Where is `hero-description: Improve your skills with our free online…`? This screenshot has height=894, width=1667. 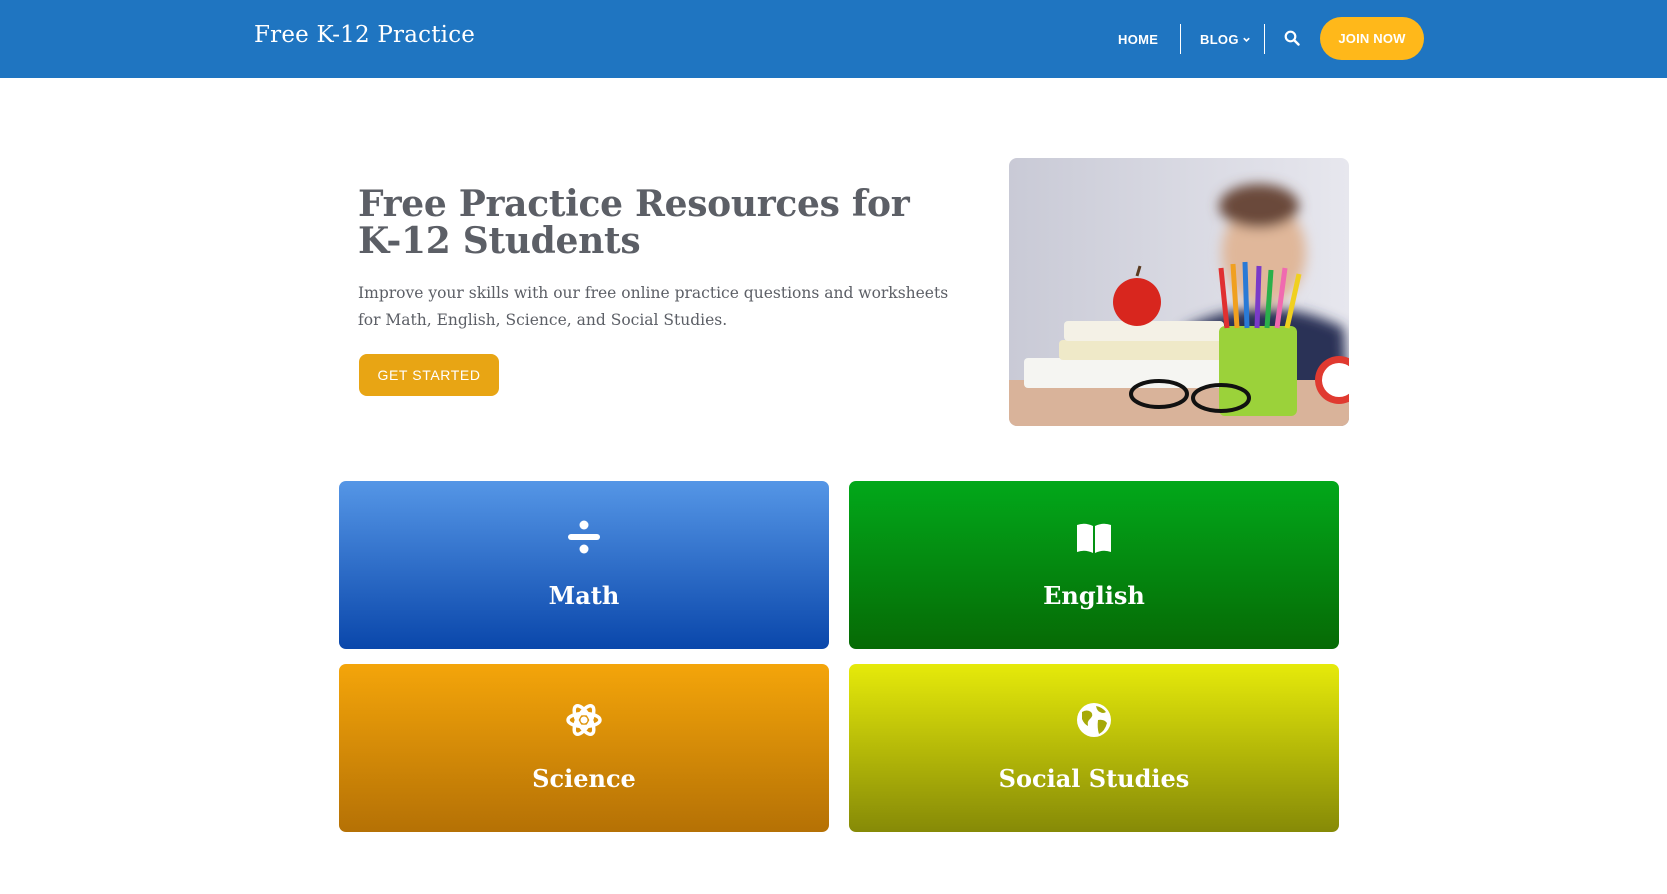 hero-description: Improve your skills with our free online… is located at coordinates (653, 306).